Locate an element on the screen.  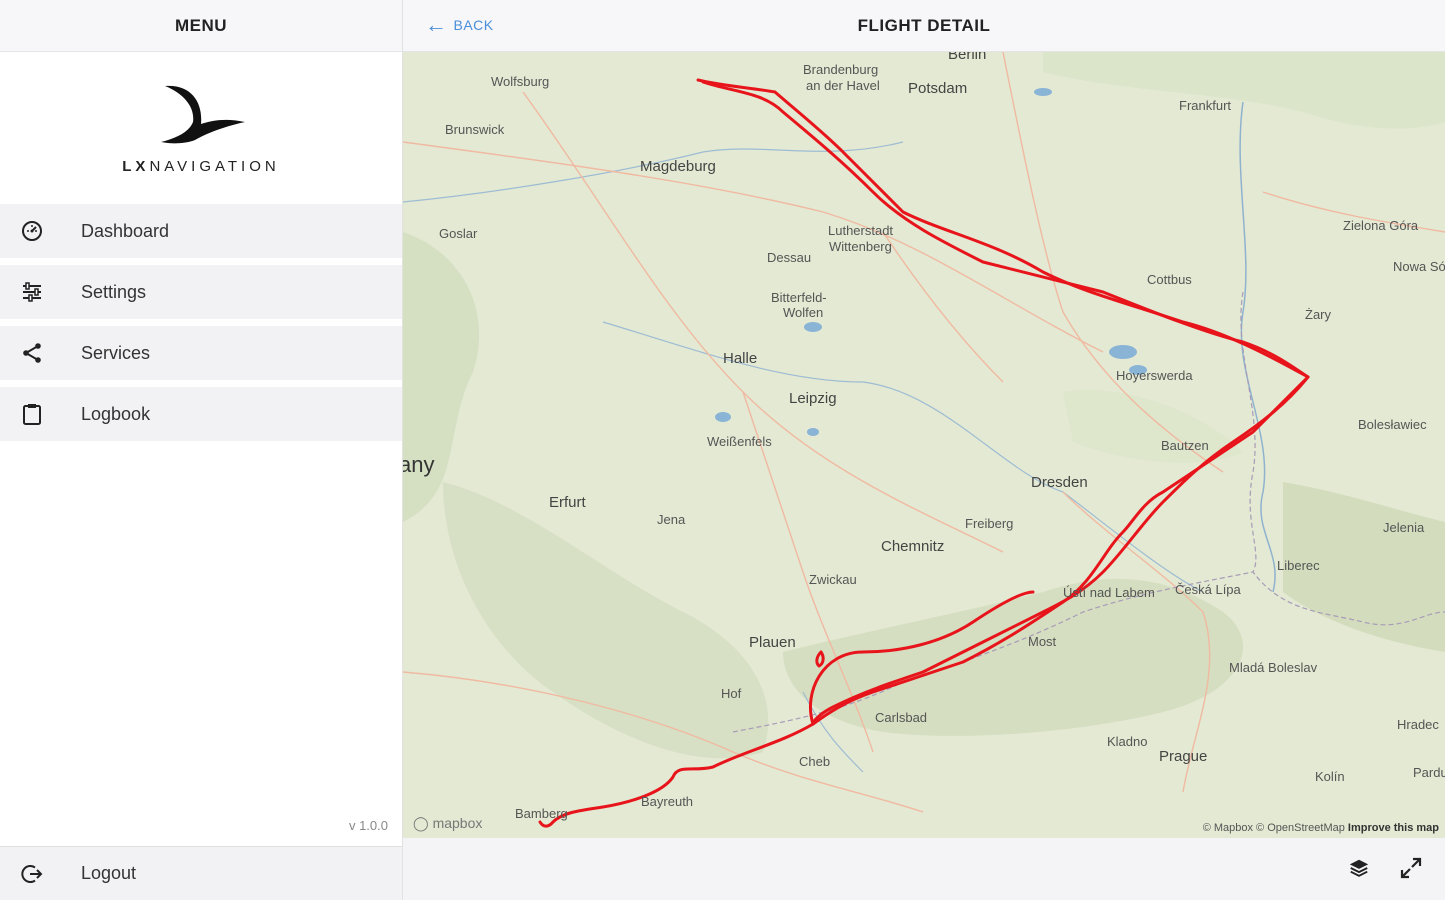
layers-button is located at coordinates (1359, 870).